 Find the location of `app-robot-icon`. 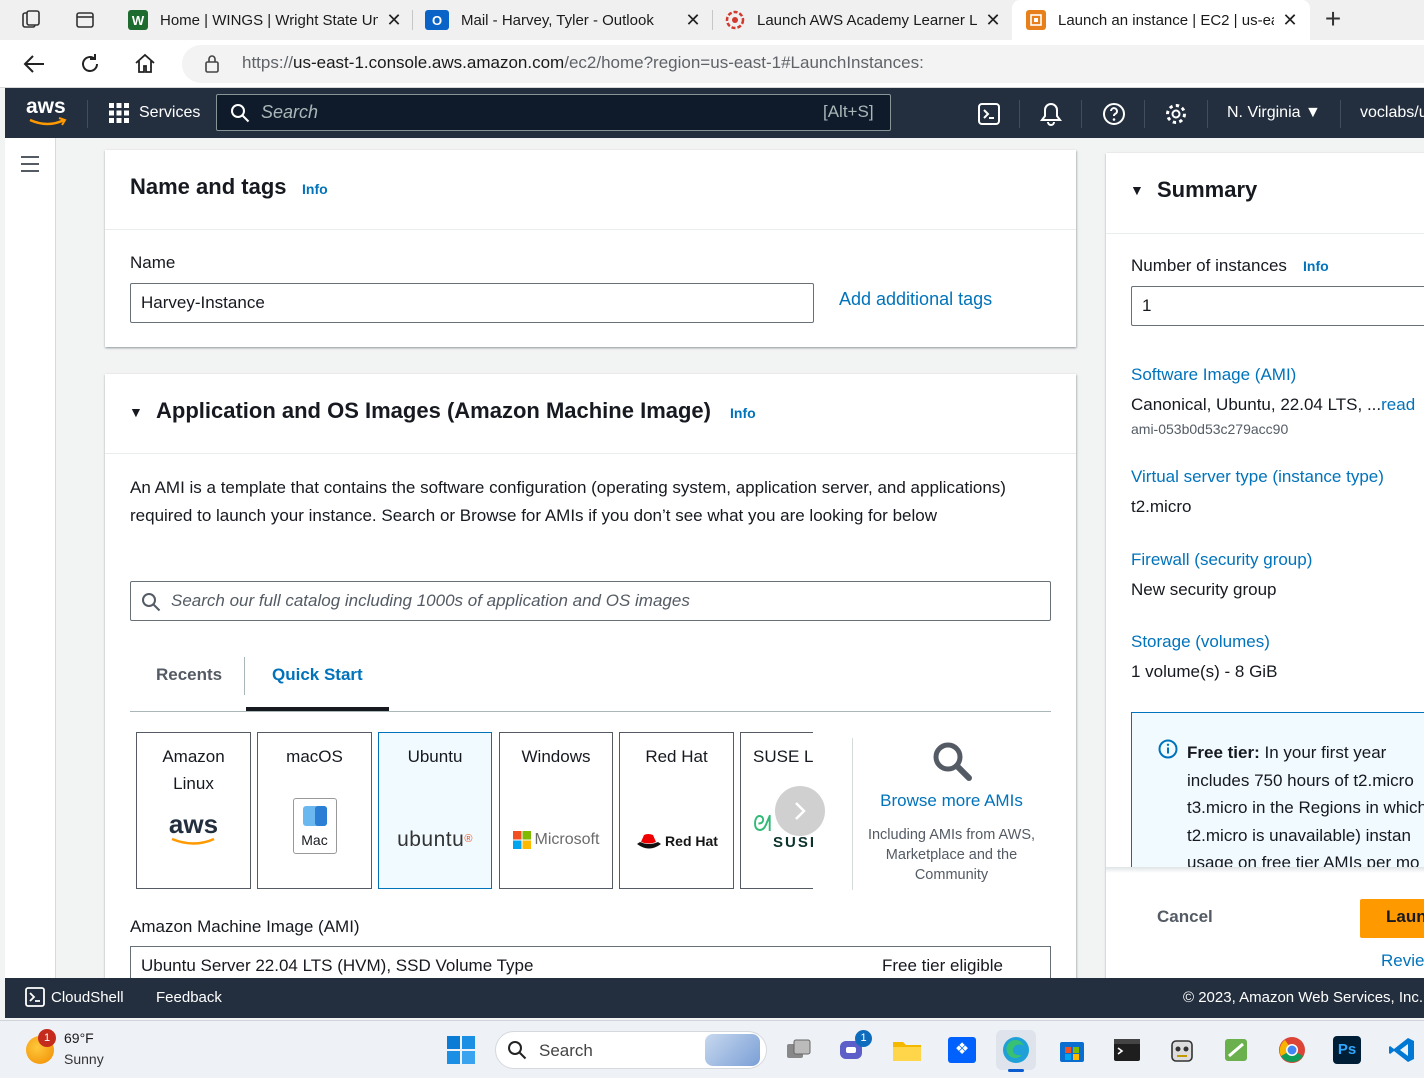

app-robot-icon is located at coordinates (1182, 1050).